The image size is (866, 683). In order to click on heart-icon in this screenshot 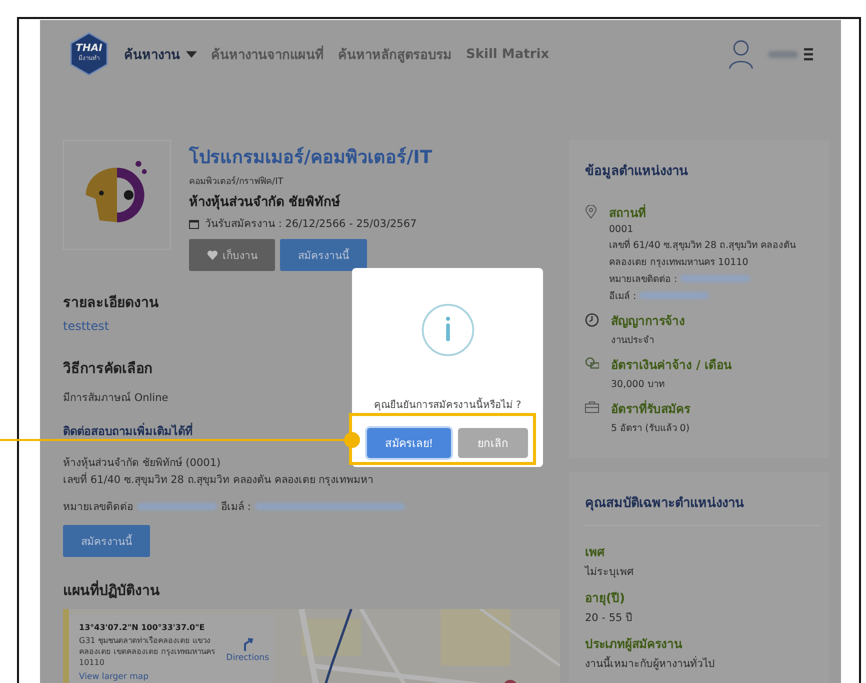, I will do `click(212, 255)`.